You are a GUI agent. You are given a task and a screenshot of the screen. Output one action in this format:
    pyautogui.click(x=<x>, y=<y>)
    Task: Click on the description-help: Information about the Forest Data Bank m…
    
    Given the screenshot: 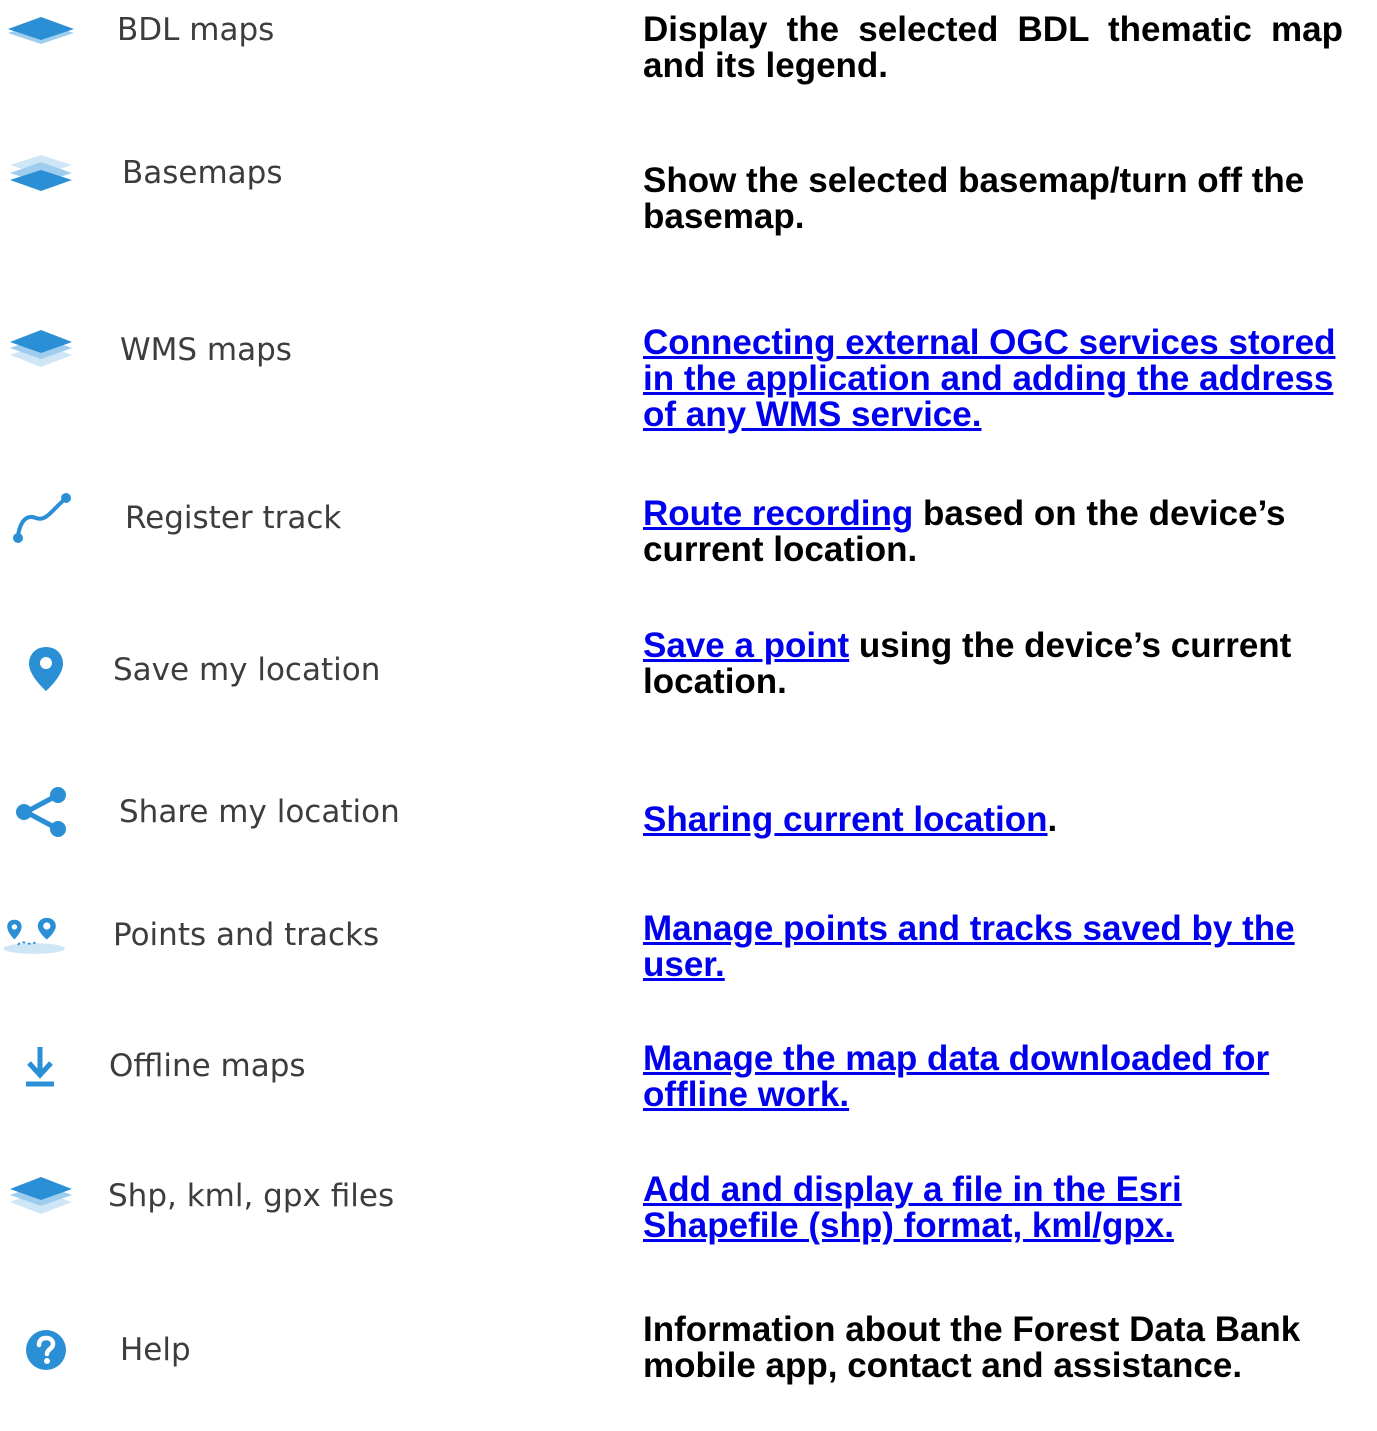 What is the action you would take?
    pyautogui.click(x=988, y=1348)
    